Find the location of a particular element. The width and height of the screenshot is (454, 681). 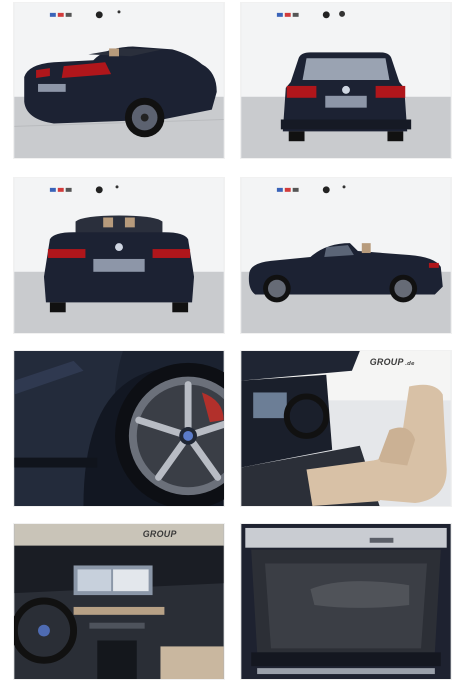

suv-rear-image is located at coordinates (346, 80).